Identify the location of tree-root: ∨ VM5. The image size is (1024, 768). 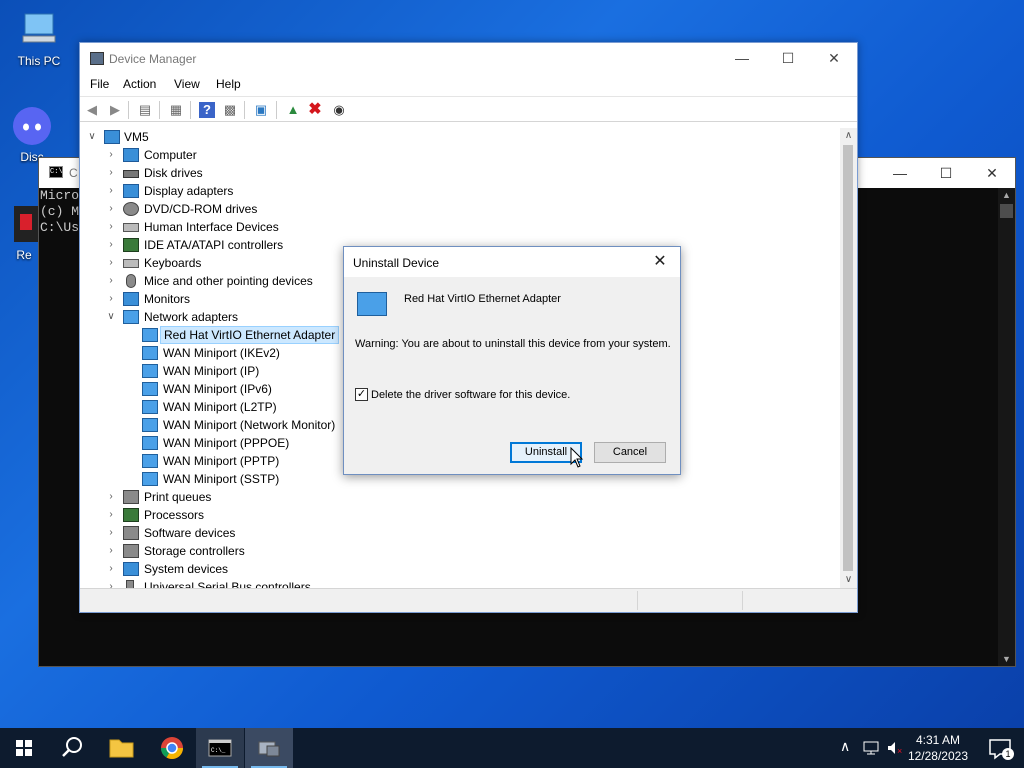
(180, 137).